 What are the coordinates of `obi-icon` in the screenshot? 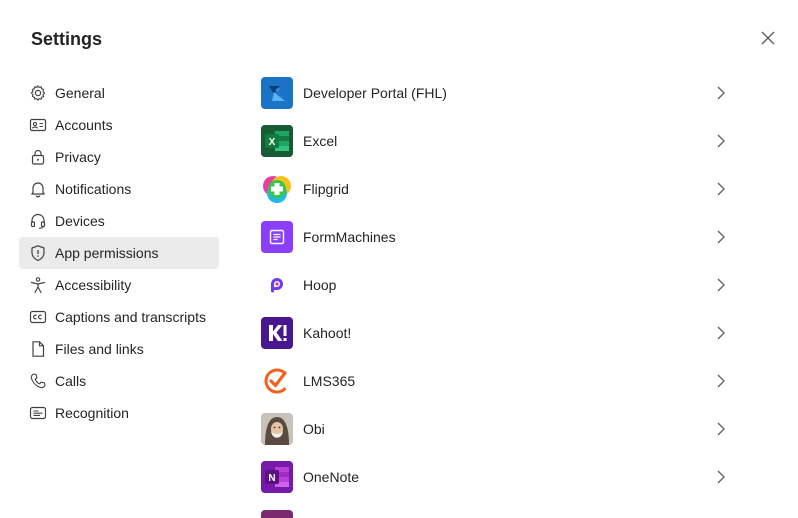 It's located at (277, 429).